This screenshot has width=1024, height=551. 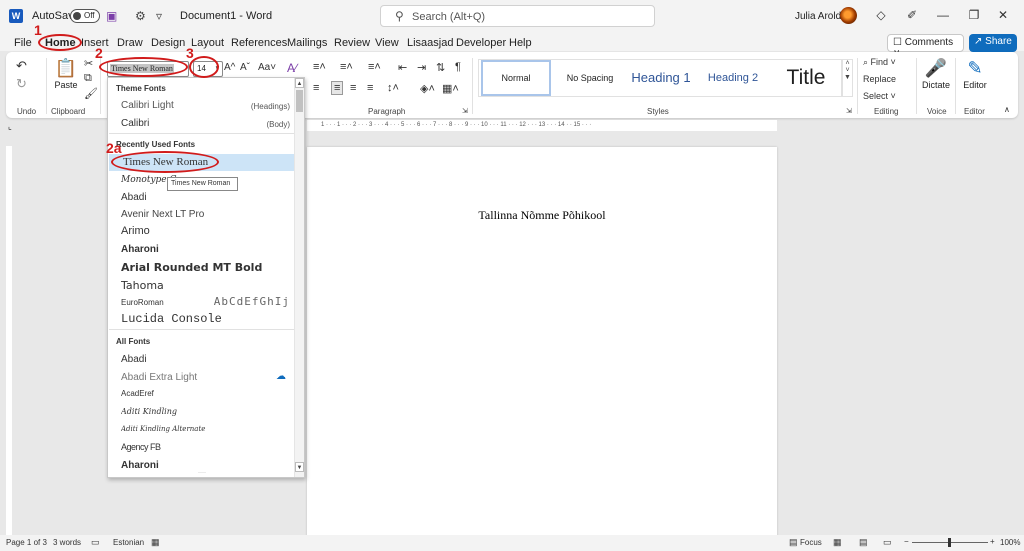 I want to click on paste-button: 📋 Paste, so click(x=66, y=73).